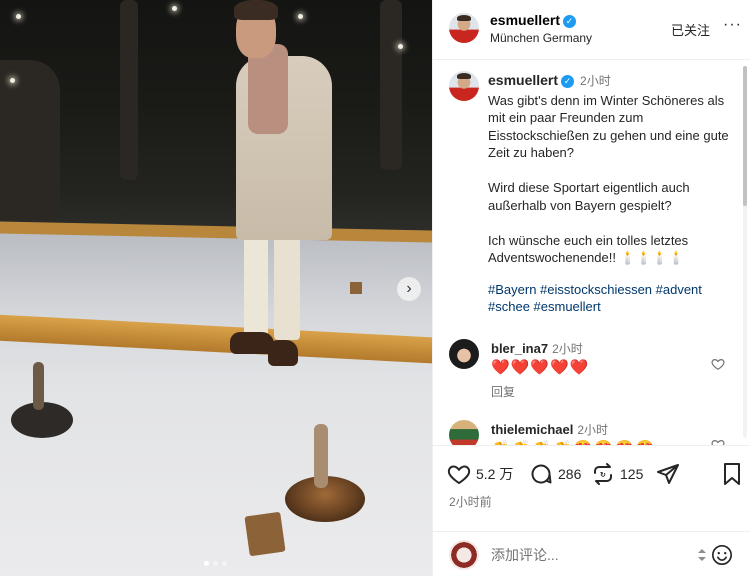  I want to click on comment-count: 286, so click(570, 474).